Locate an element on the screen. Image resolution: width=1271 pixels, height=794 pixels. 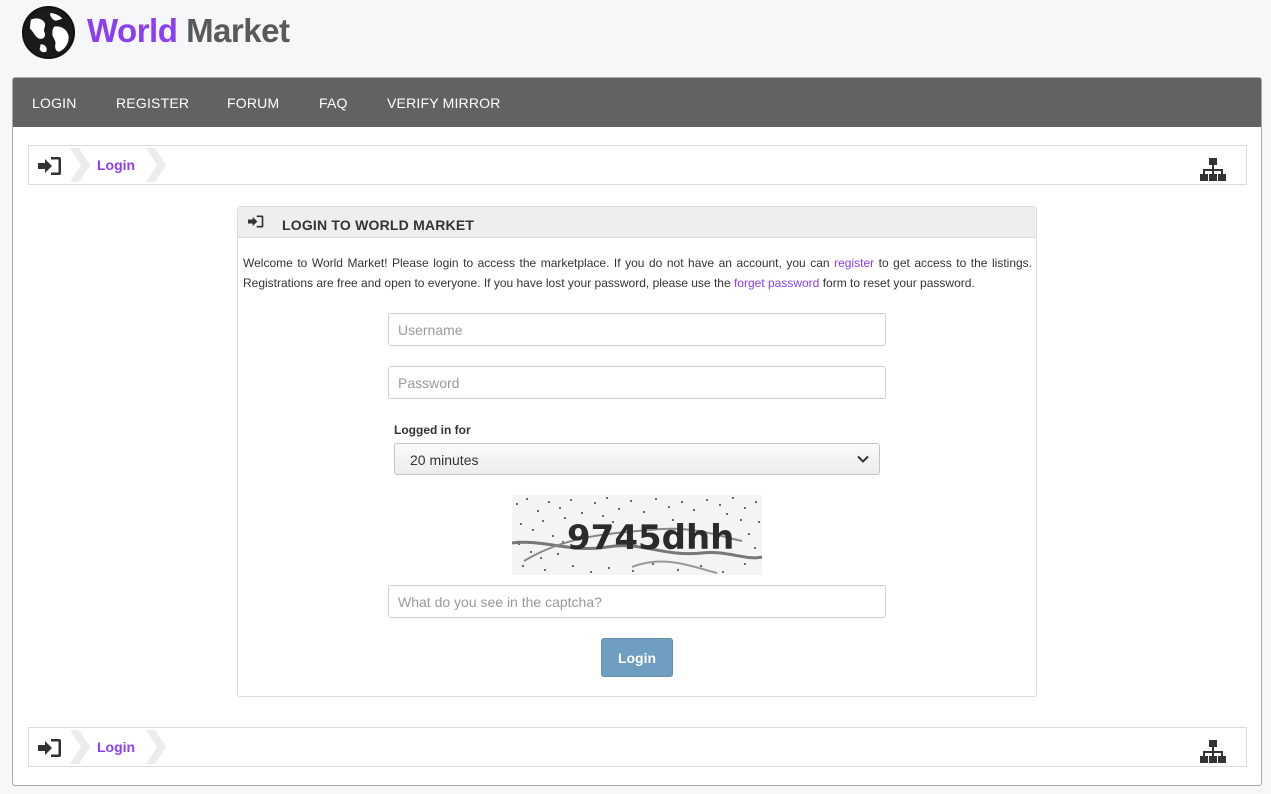
login-panel-header: LOGIN TO WORLD MARKET is located at coordinates (637, 222).